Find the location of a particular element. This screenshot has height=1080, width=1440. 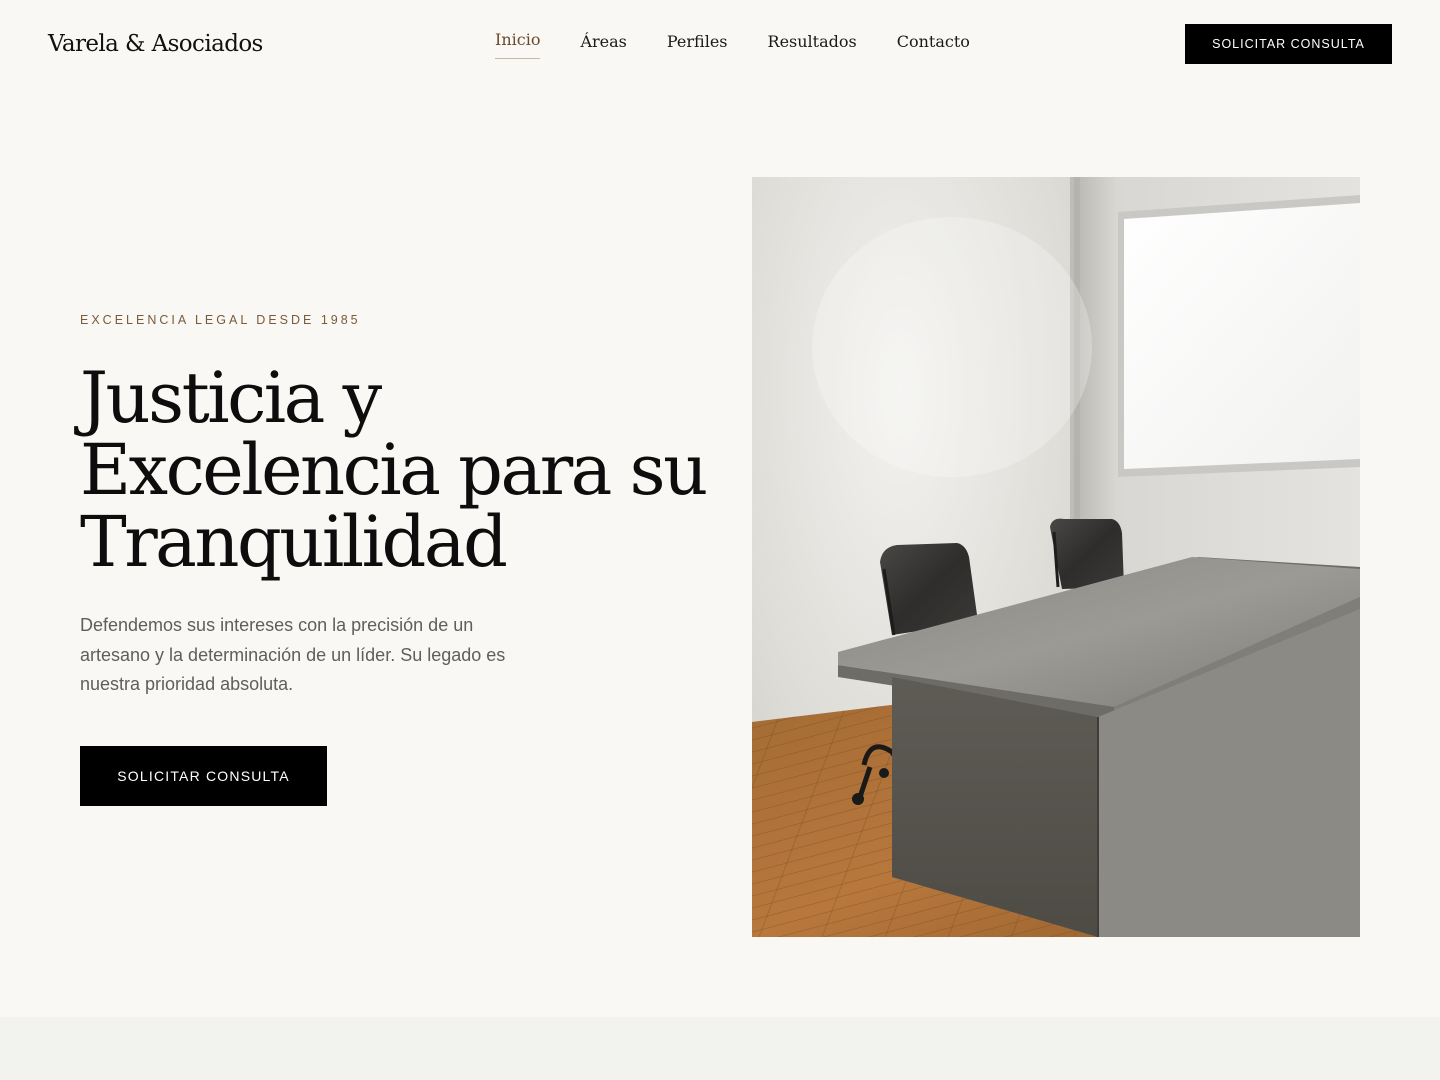

nav-item-areas: Áreas is located at coordinates (603, 45).